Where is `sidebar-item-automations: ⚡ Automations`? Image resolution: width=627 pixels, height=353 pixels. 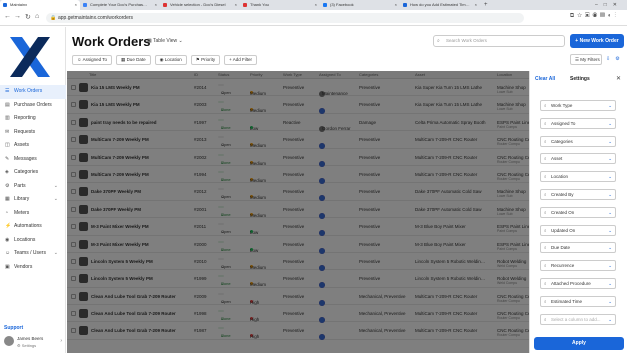 sidebar-item-automations: ⚡ Automations is located at coordinates (33, 227).